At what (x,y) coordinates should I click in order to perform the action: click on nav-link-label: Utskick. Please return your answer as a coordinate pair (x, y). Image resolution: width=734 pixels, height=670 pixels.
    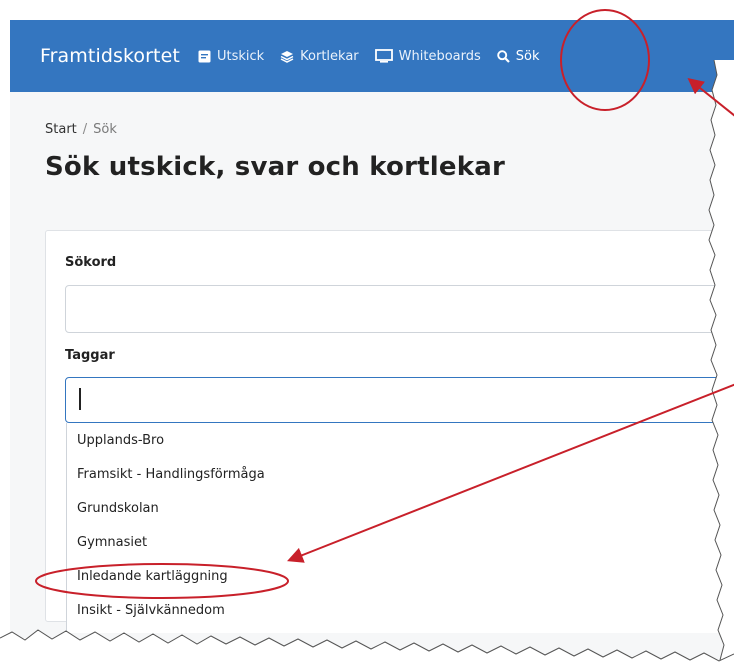
    Looking at the image, I should click on (240, 56).